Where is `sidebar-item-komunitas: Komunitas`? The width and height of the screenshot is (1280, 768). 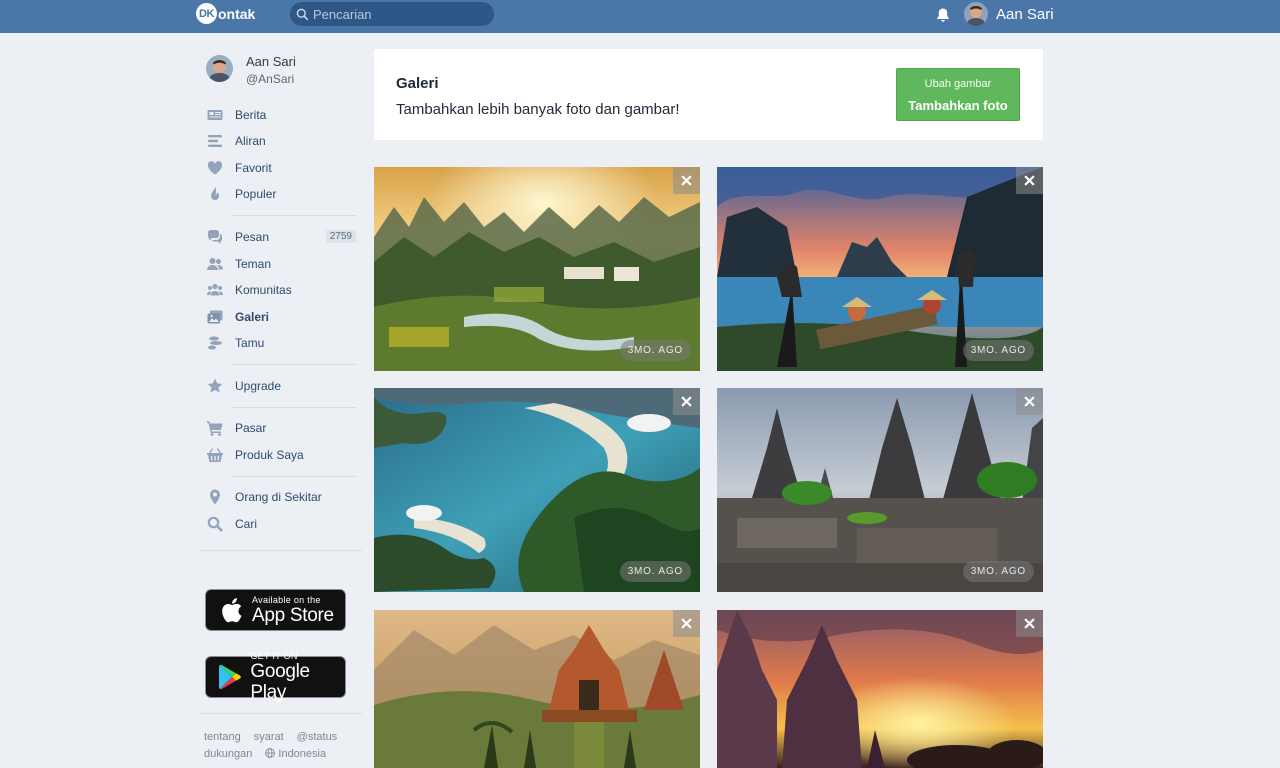 sidebar-item-komunitas: Komunitas is located at coordinates (281, 290).